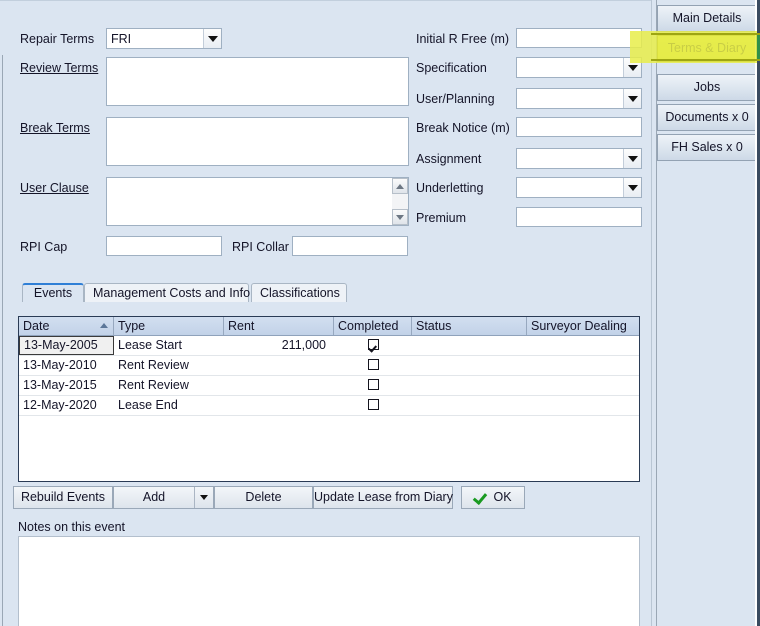 This screenshot has height=626, width=760. I want to click on tab-management-costs-and-info: Management Costs and Info, so click(167, 292).